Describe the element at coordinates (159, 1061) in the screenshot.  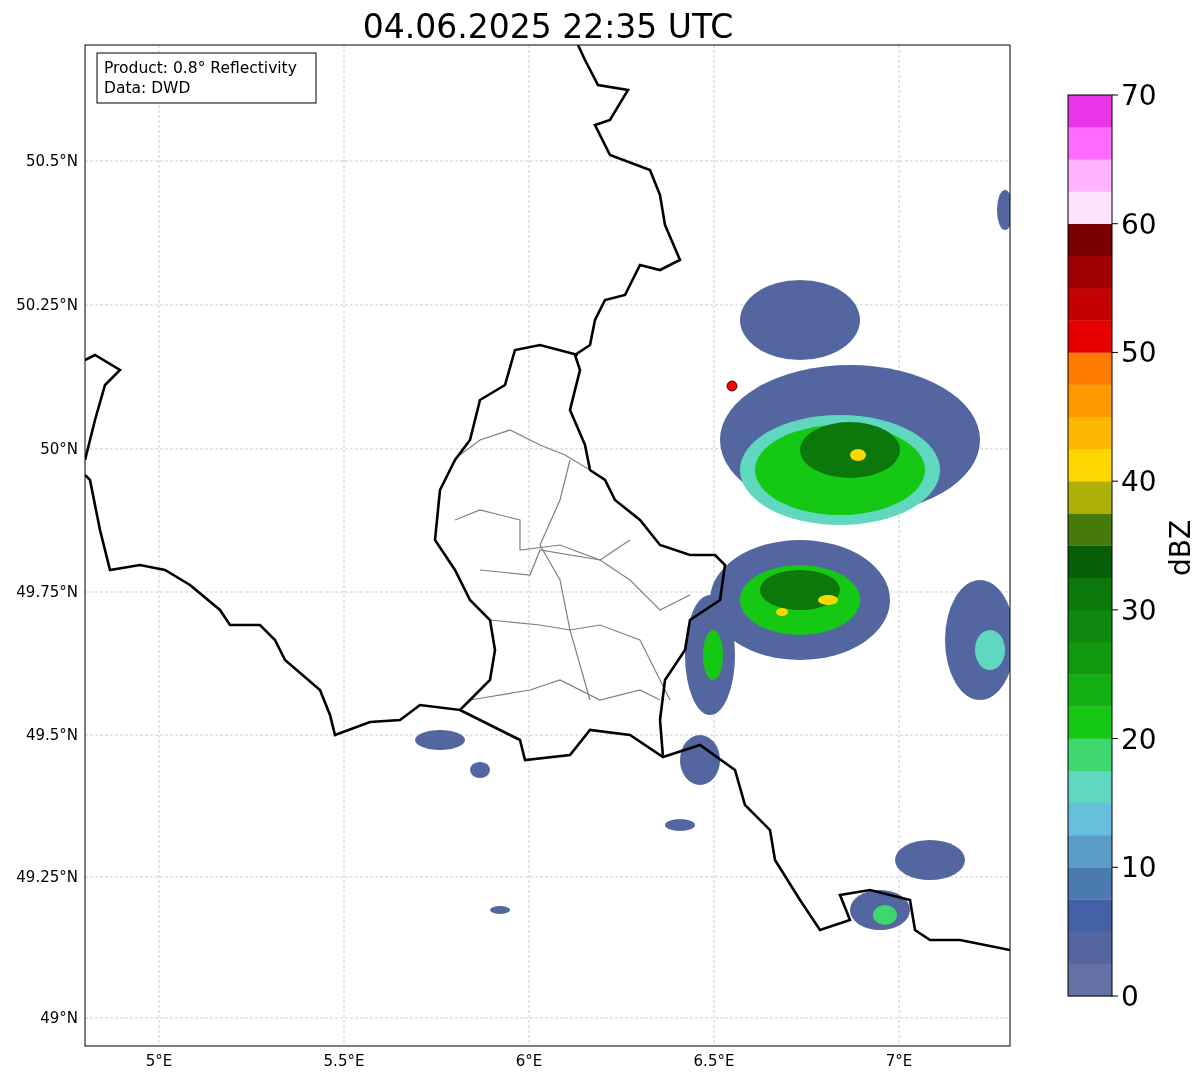
I see `longitude-label: 5°E` at that location.